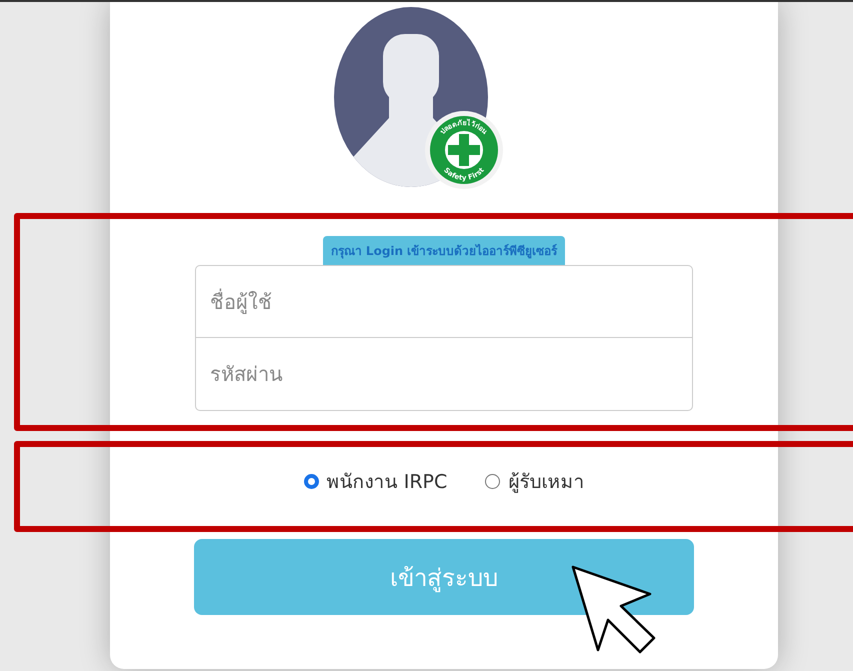 The image size is (853, 671). What do you see at coordinates (444, 374) in the screenshot?
I see `password-field: รหัสผ่าน` at bounding box center [444, 374].